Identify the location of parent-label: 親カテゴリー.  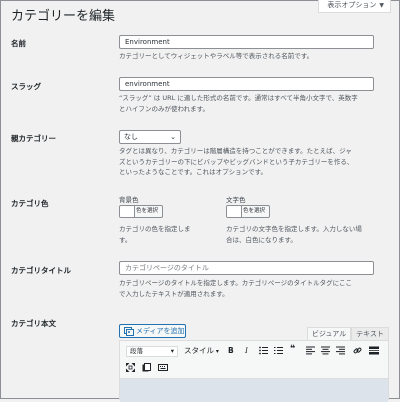
(33, 138).